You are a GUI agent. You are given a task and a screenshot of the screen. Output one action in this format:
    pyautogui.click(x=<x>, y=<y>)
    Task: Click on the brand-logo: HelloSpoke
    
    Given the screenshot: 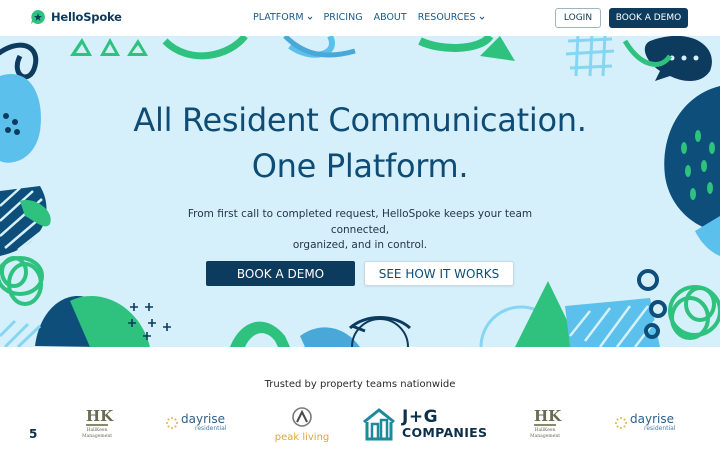 What is the action you would take?
    pyautogui.click(x=76, y=17)
    